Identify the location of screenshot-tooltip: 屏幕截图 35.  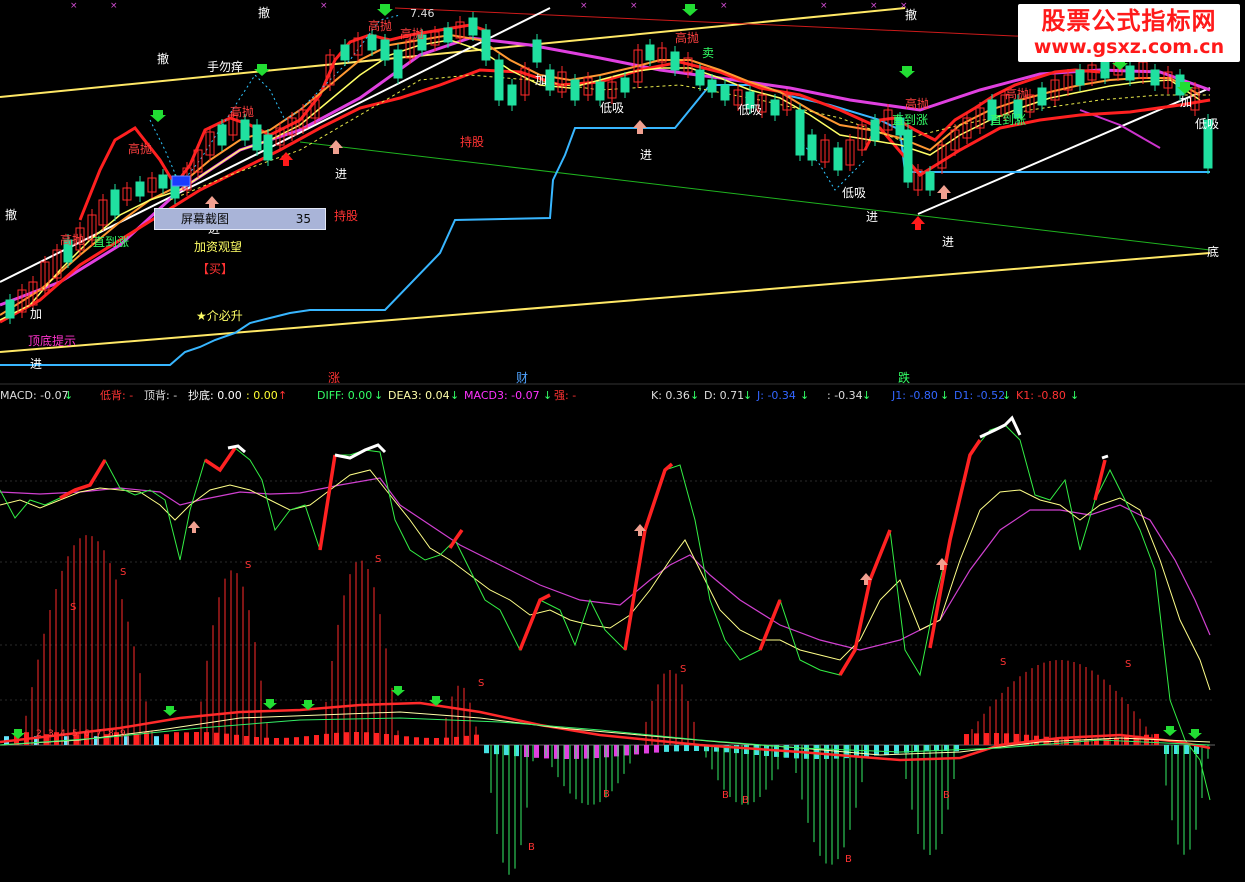
(240, 219).